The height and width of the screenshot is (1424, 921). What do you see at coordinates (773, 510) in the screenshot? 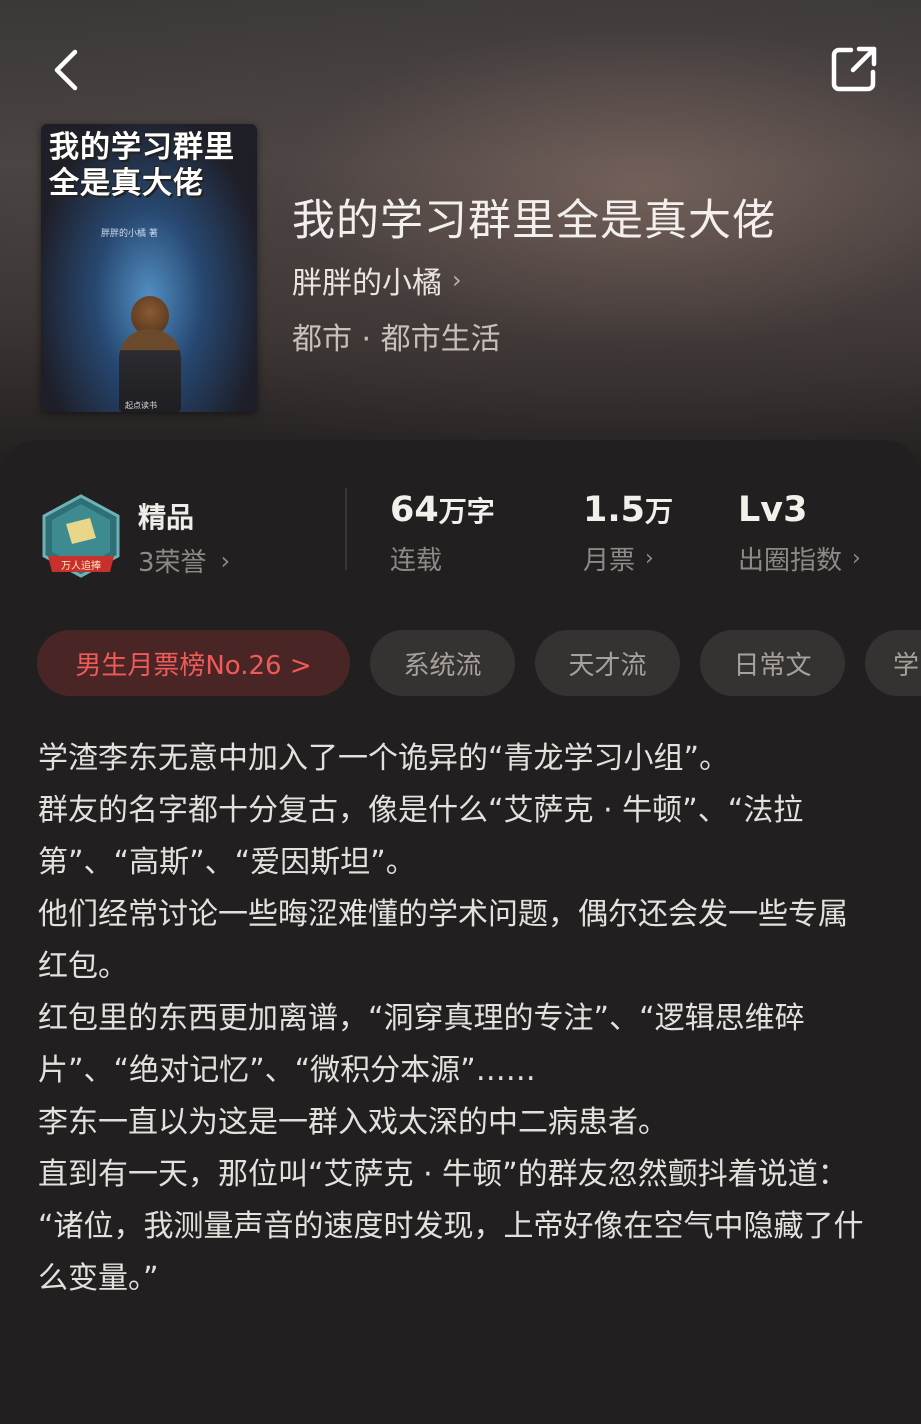
I see `level-value: Lv3` at bounding box center [773, 510].